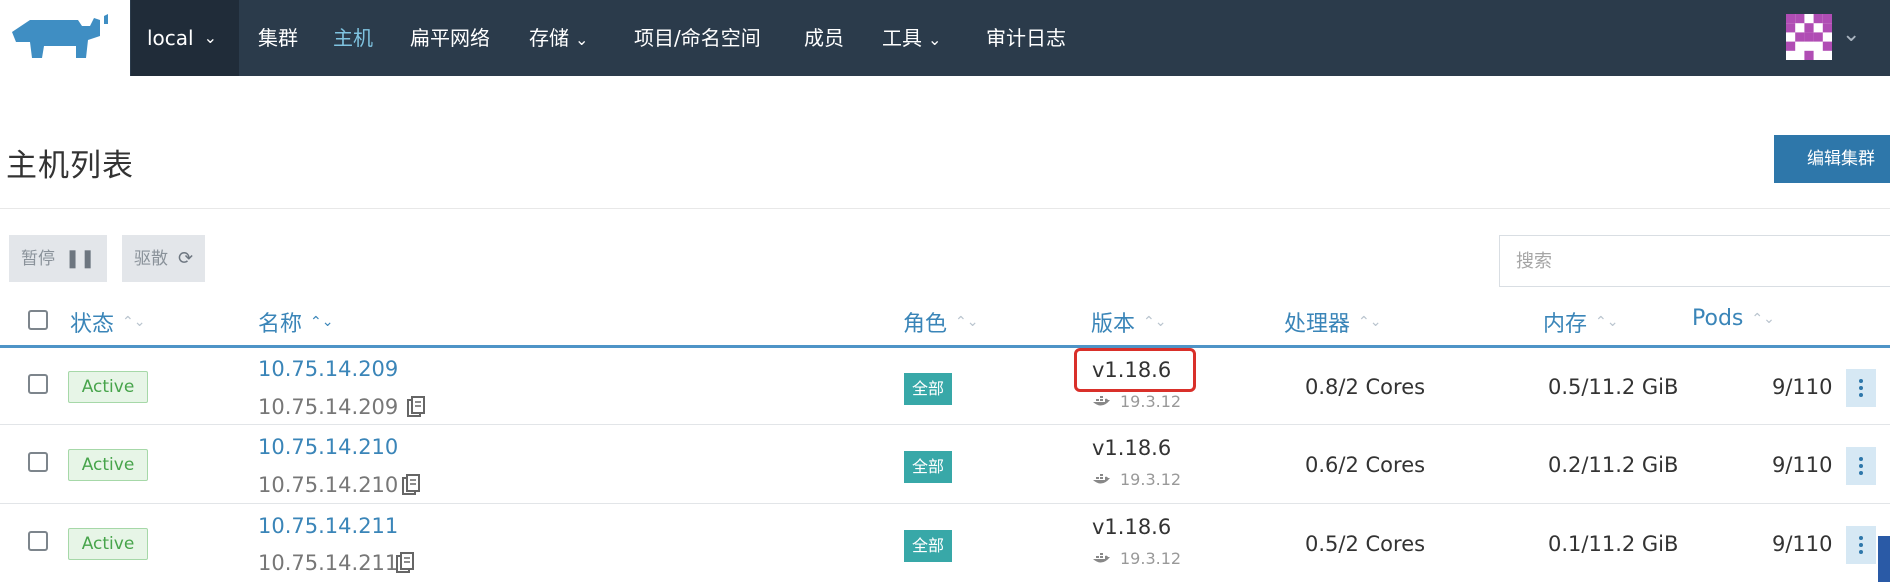  I want to click on memory-usage: 0.5/11.2 GiB, so click(1613, 387).